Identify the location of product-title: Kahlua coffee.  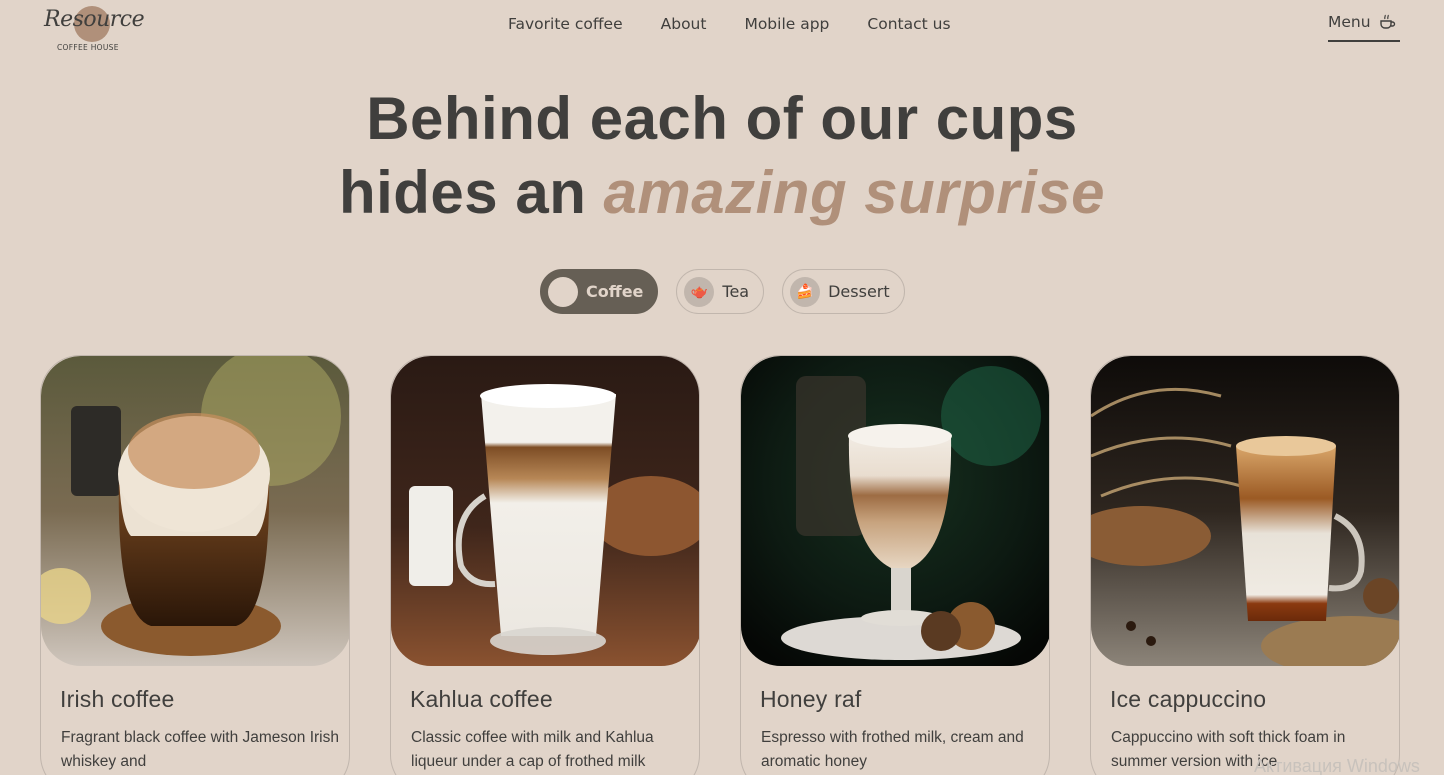
(481, 699).